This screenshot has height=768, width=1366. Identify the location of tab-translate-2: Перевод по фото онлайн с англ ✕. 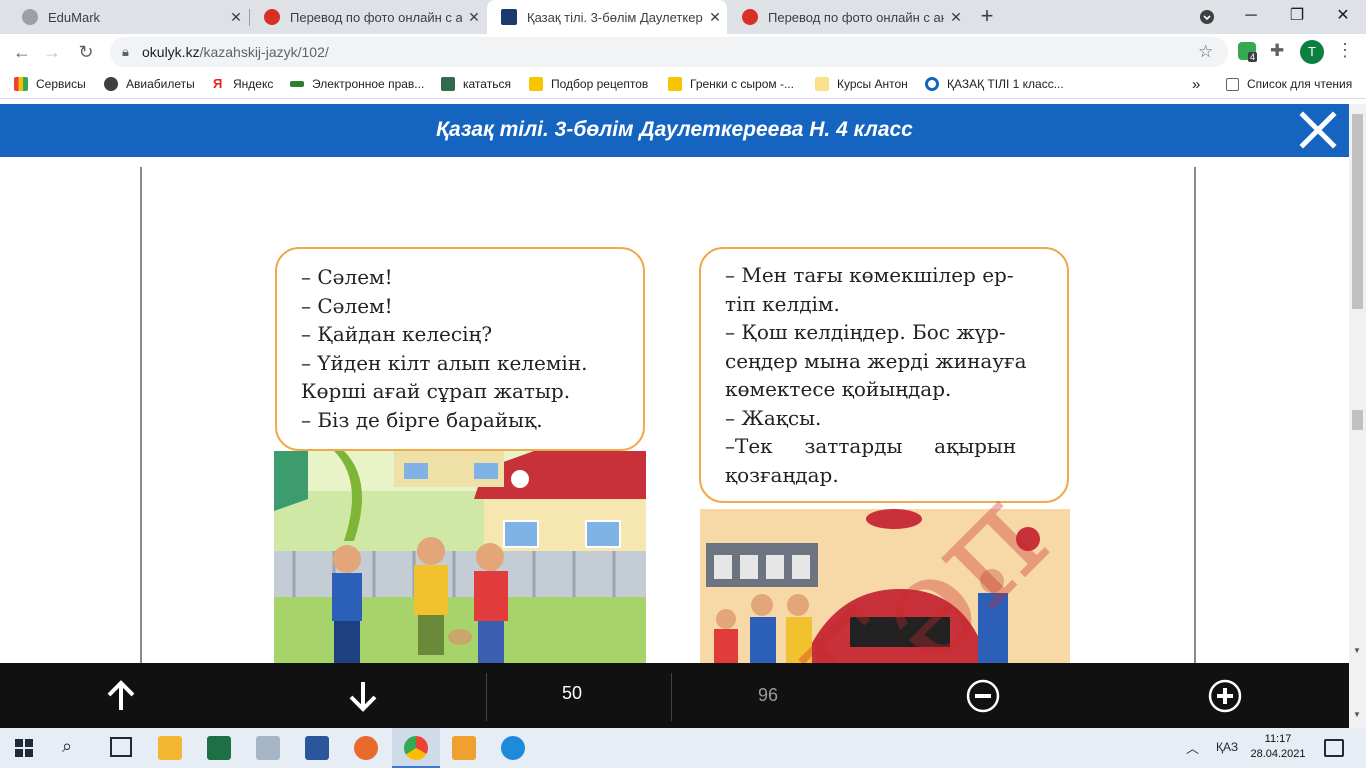
(848, 17).